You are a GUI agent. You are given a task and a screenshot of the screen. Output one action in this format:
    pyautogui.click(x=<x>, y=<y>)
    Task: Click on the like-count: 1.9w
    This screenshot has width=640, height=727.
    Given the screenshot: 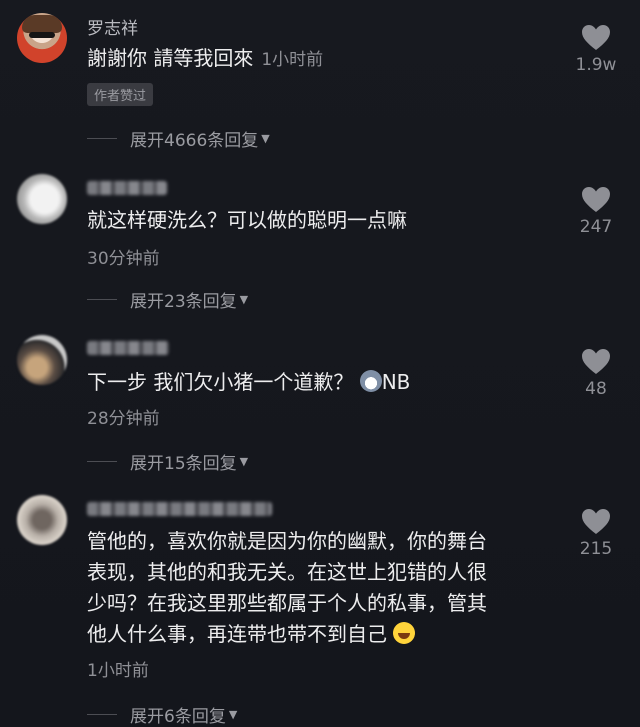 What is the action you would take?
    pyautogui.click(x=596, y=65)
    